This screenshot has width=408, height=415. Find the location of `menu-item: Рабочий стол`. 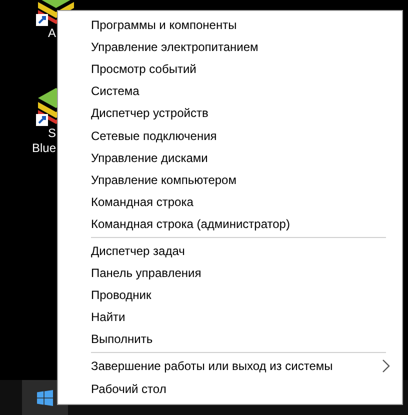

menu-item: Рабочий стол is located at coordinates (230, 389).